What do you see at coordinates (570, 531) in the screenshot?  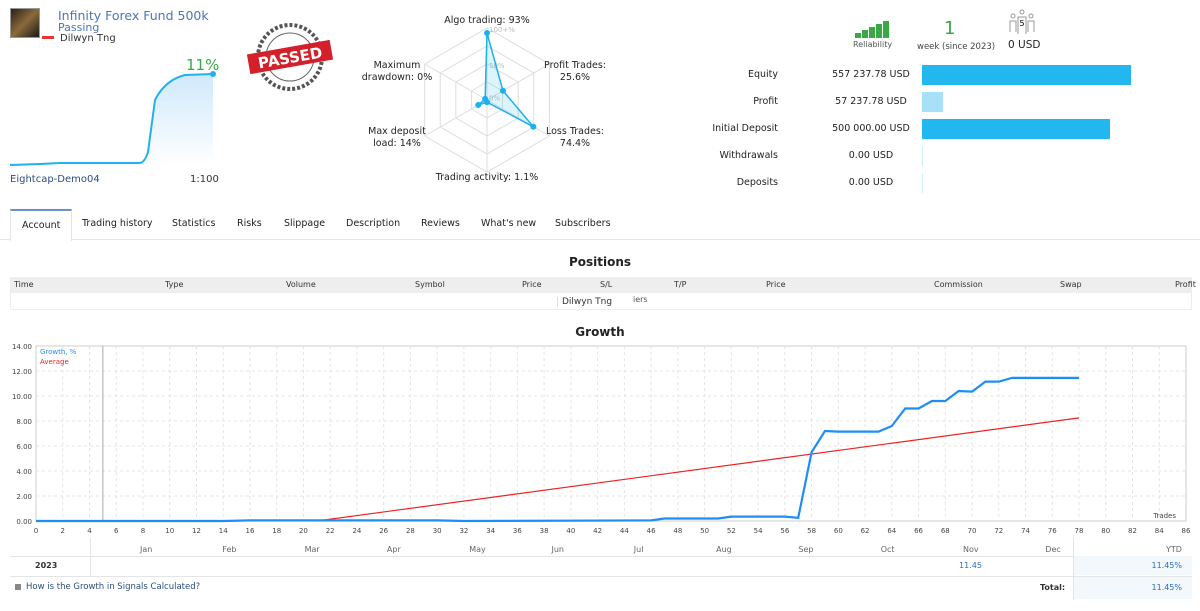 I see `x-tick-label: 40` at bounding box center [570, 531].